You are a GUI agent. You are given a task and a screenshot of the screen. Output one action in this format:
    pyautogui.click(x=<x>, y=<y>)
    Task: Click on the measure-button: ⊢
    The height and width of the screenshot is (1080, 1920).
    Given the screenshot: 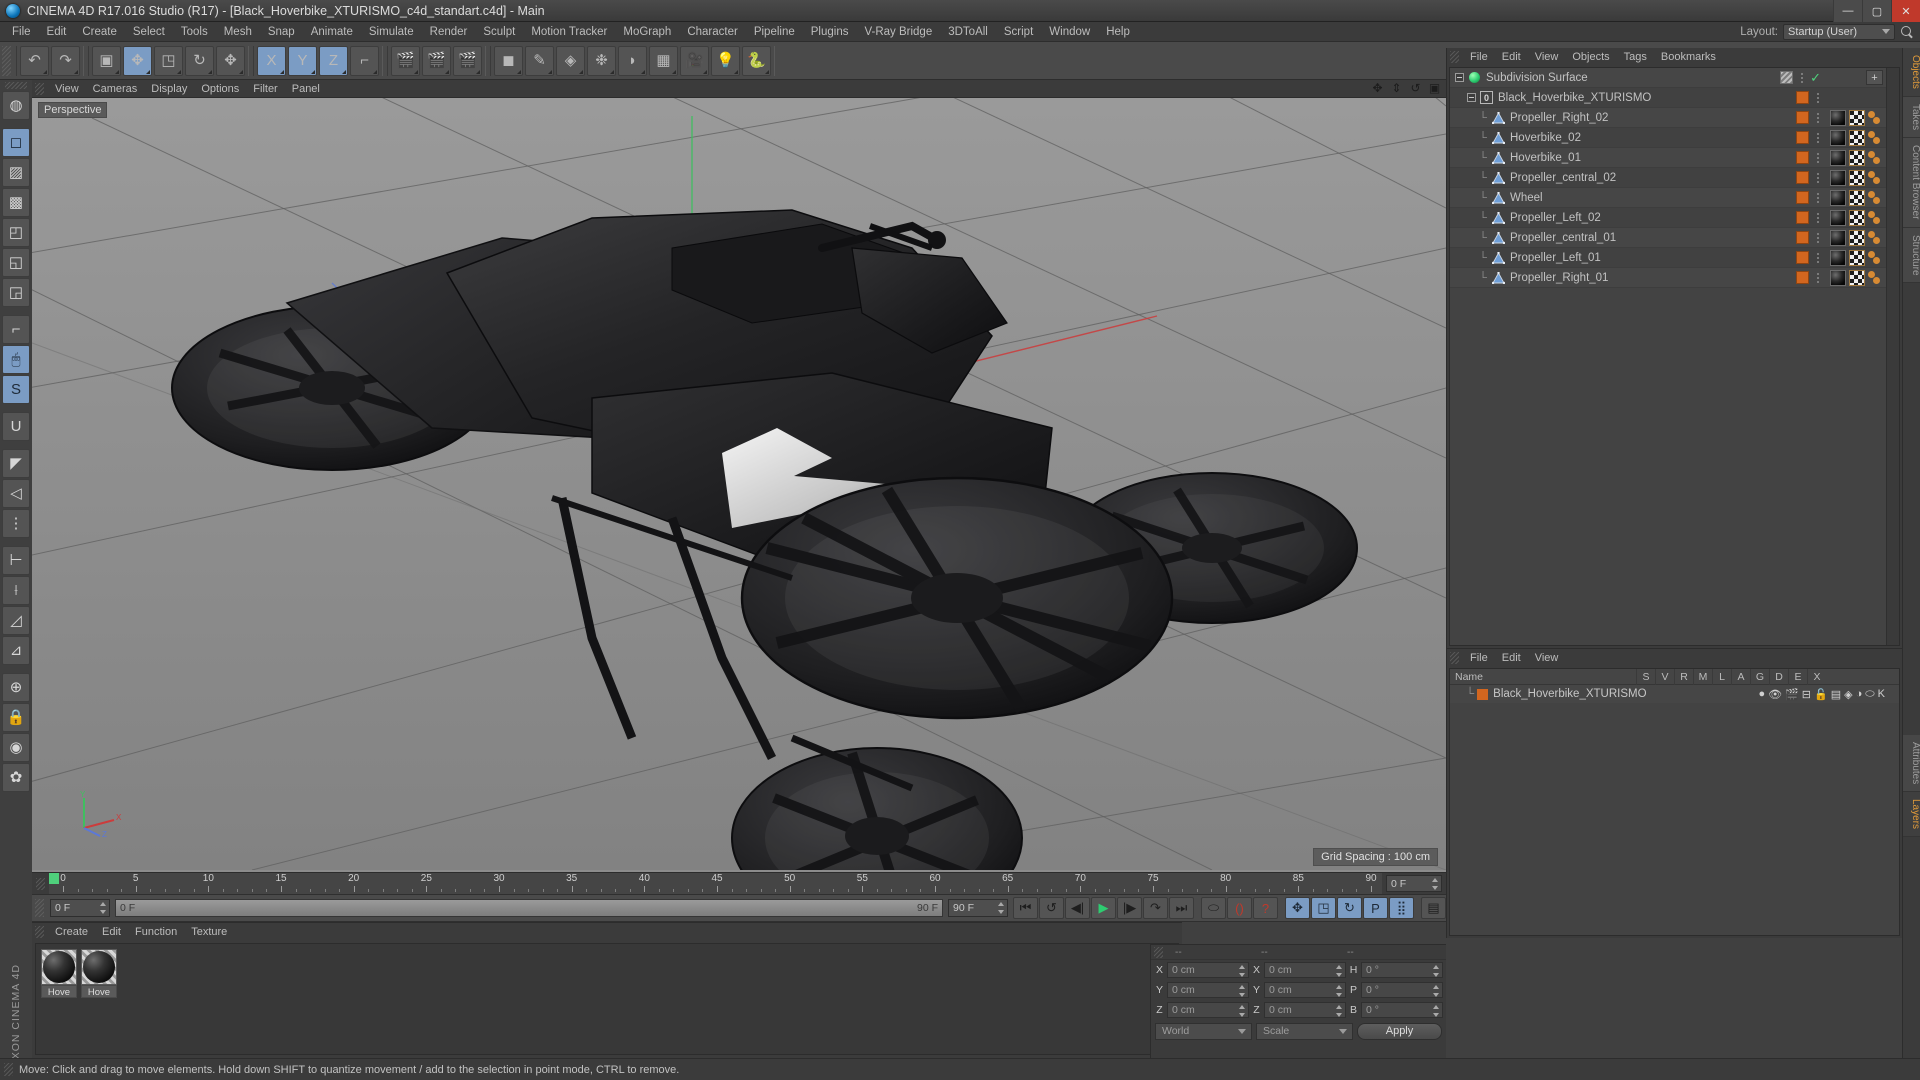 What is the action you would take?
    pyautogui.click(x=16, y=560)
    